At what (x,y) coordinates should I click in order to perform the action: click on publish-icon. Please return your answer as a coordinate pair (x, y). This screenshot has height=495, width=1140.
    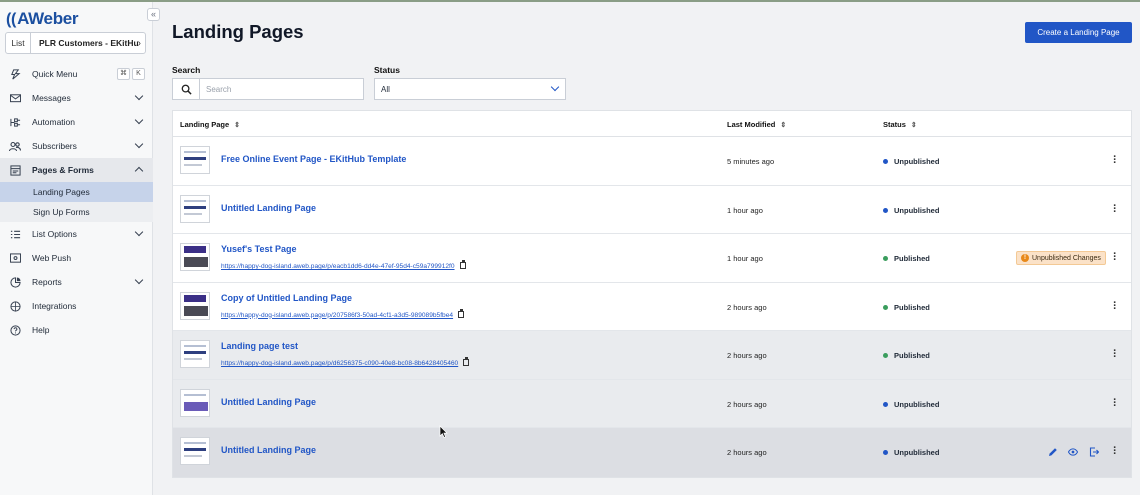
    Looking at the image, I should click on (1094, 452).